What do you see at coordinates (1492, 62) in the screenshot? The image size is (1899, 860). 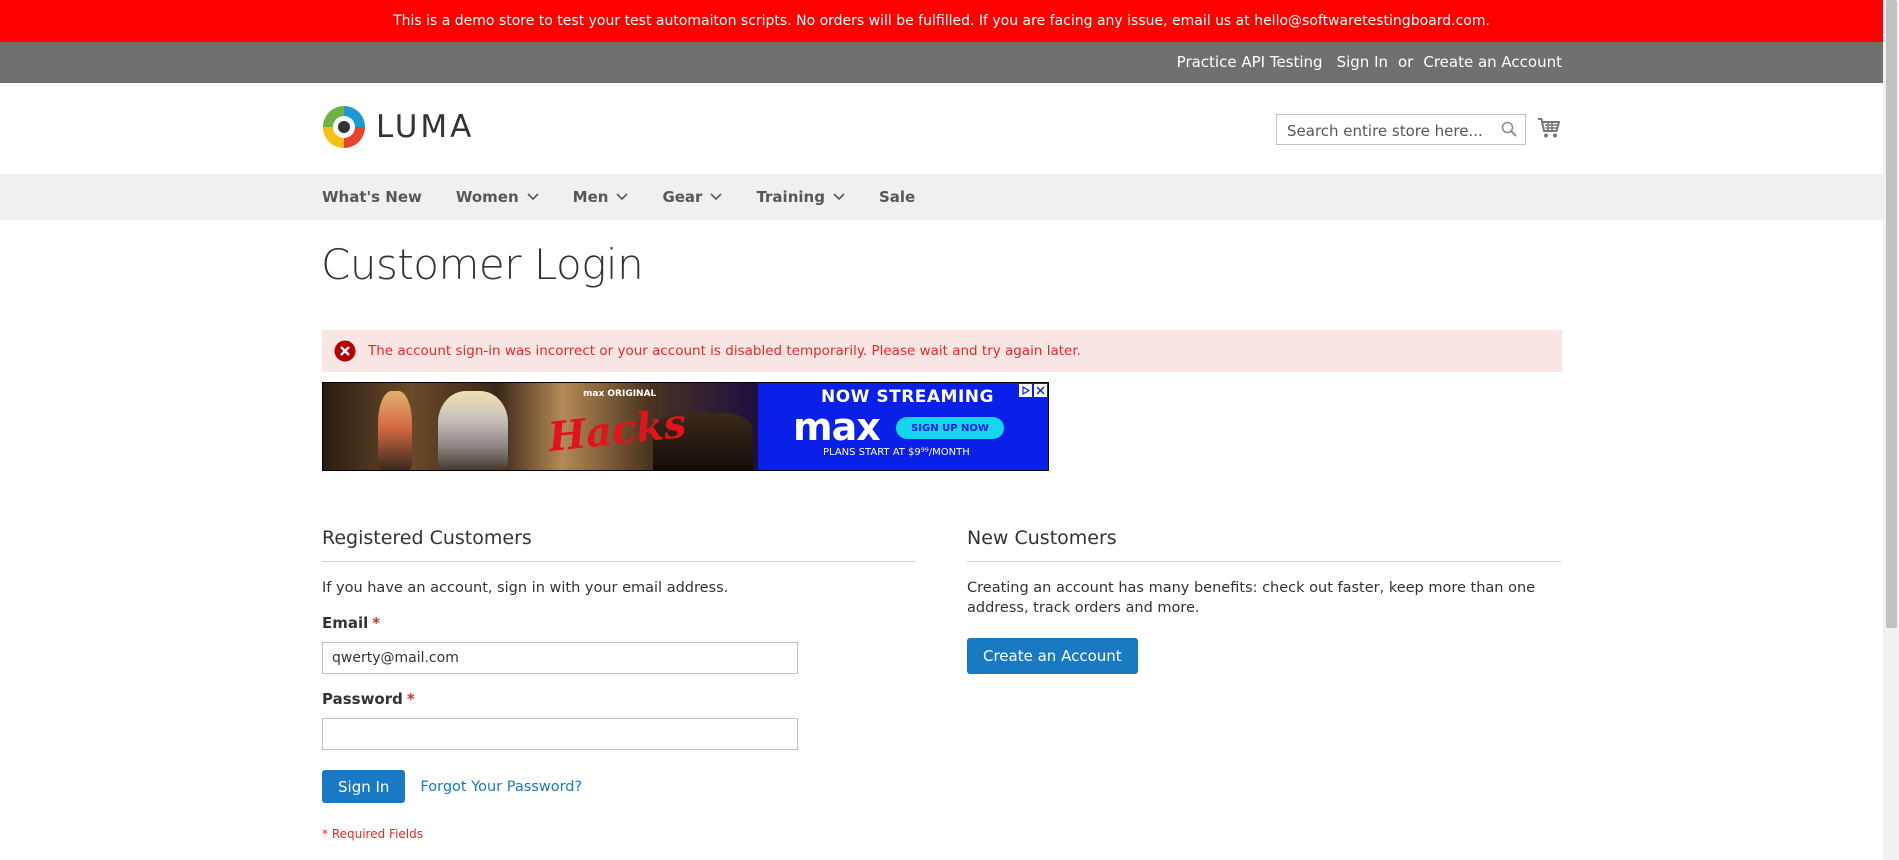 I see `create-account-link: Create an Account` at bounding box center [1492, 62].